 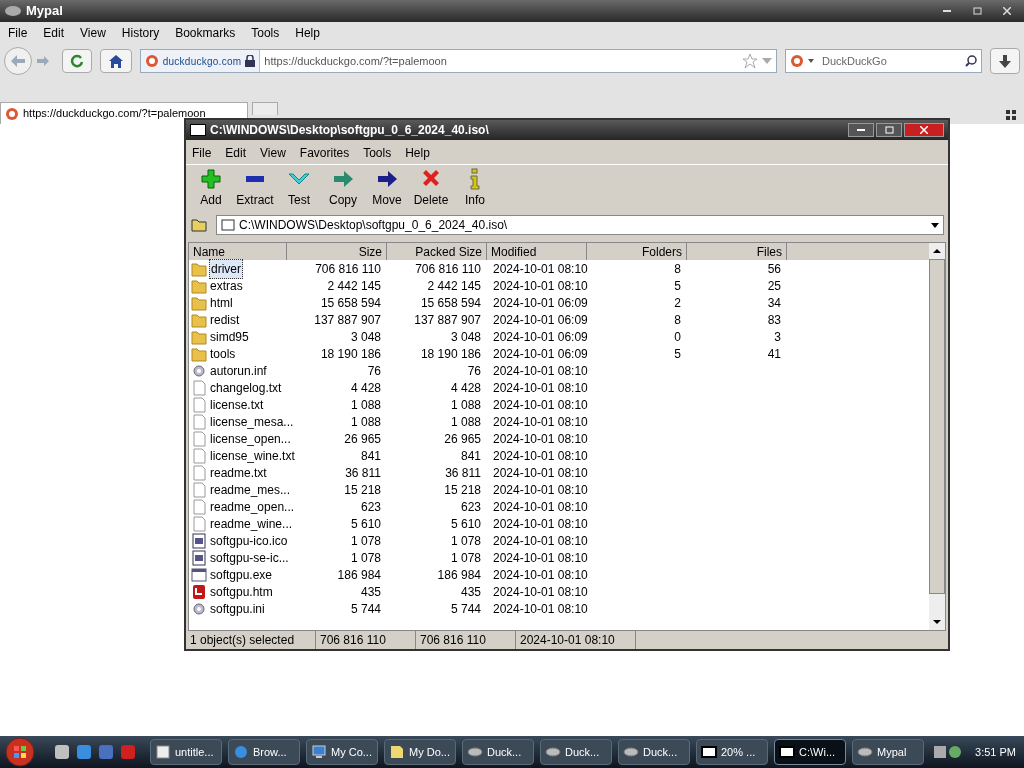 What do you see at coordinates (861, 130) in the screenshot?
I see `minimize-button` at bounding box center [861, 130].